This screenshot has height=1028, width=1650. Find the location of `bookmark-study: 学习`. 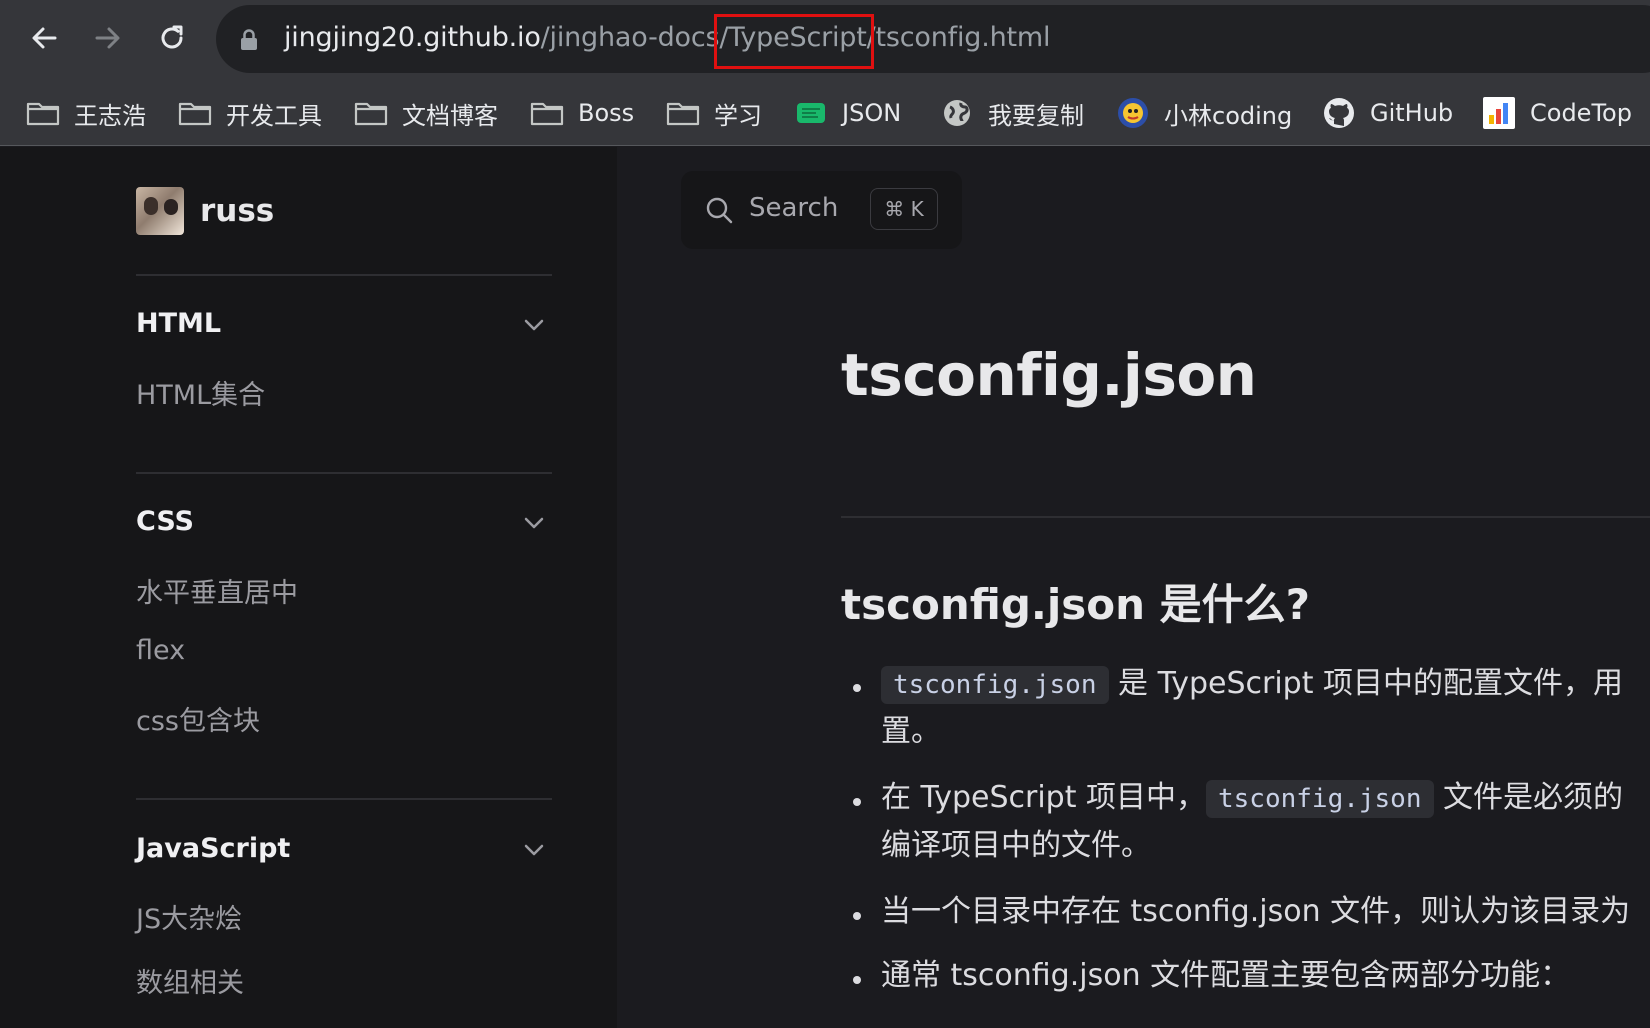

bookmark-study: 学习 is located at coordinates (714, 113).